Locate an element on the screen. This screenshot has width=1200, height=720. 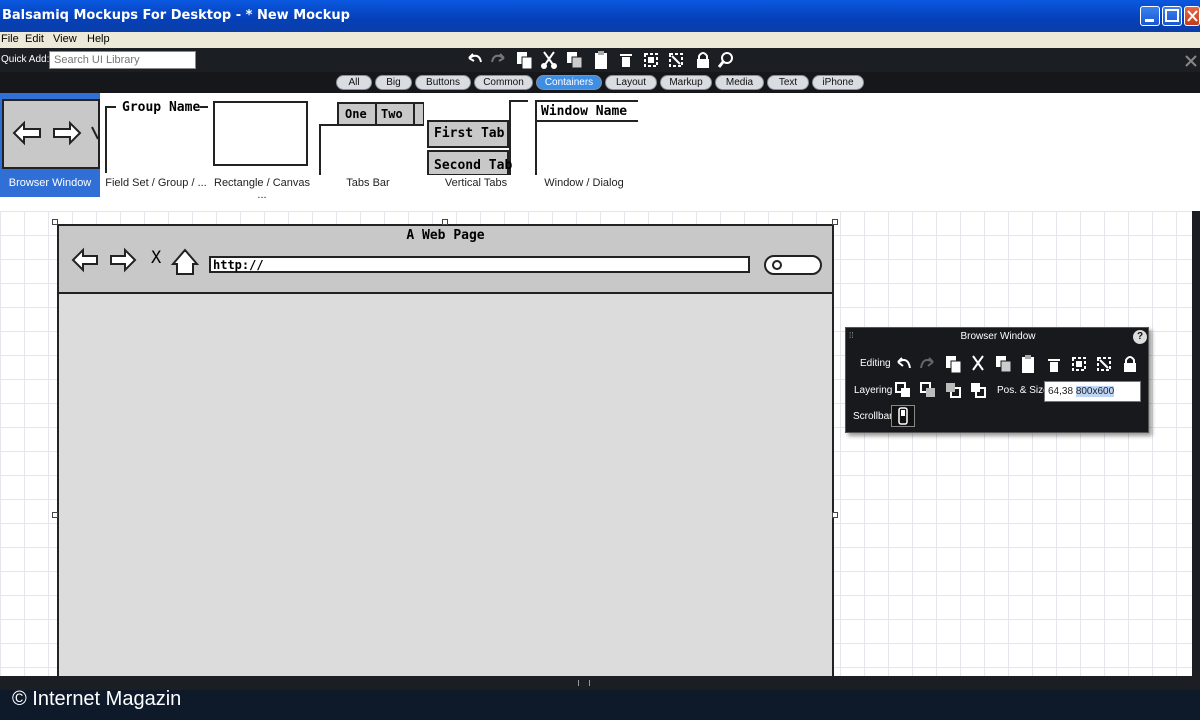
library-label-tabs-bar: Tabs Bar is located at coordinates (368, 183).